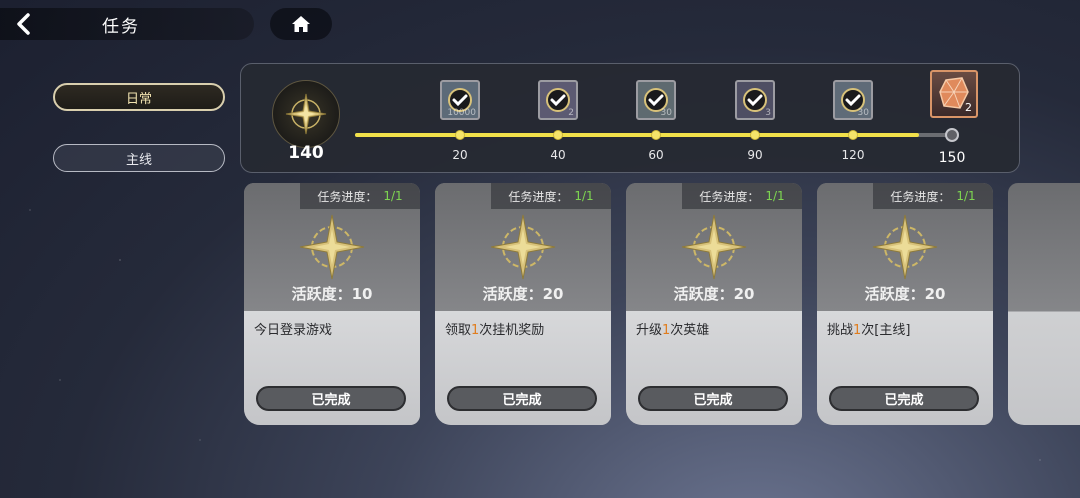 The image size is (1080, 498). I want to click on task-desc-text: 次[主线], so click(886, 330).